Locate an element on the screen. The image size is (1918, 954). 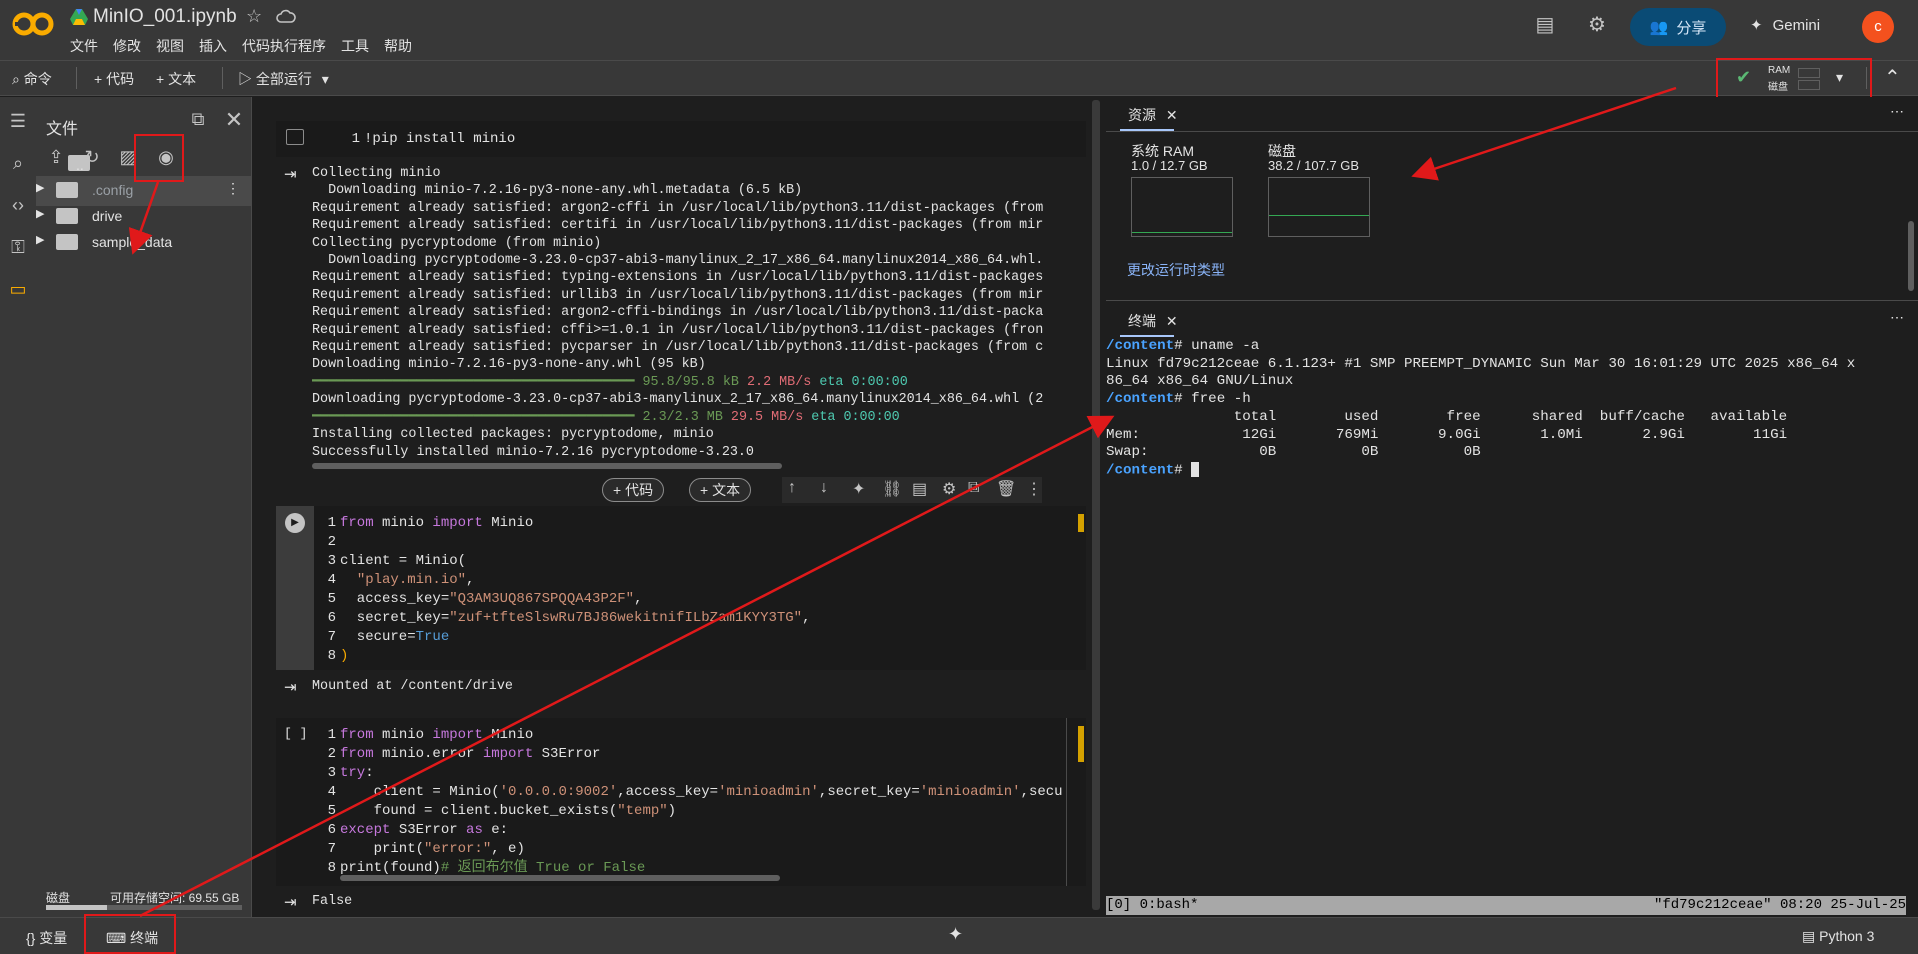
change-runtime-link: 更改运行时类型 is located at coordinates (1176, 270).